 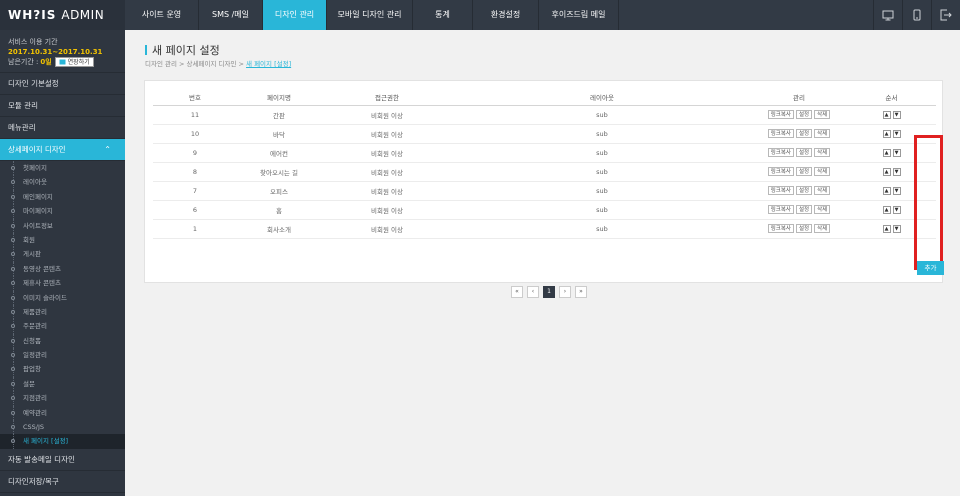 I want to click on cell-name: 간판, so click(x=279, y=115).